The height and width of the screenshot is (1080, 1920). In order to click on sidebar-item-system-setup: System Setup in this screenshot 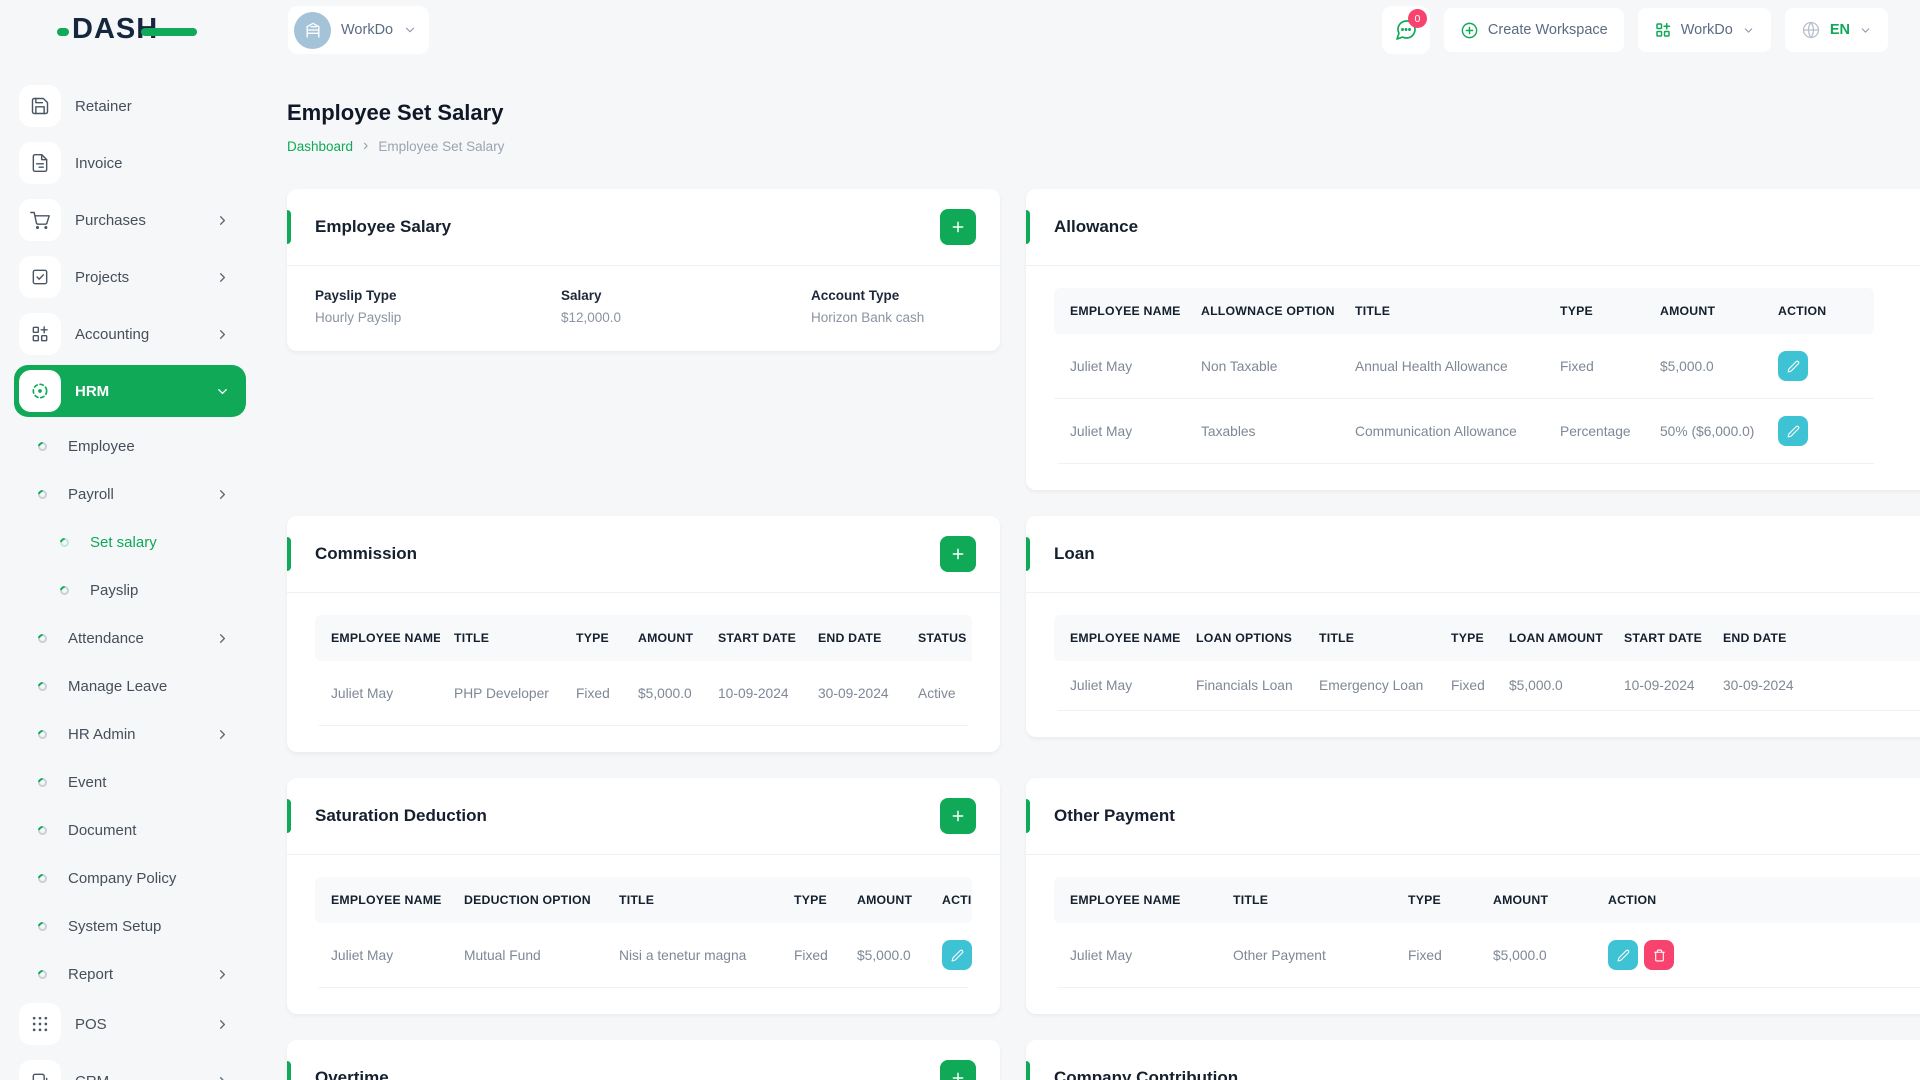, I will do `click(130, 926)`.